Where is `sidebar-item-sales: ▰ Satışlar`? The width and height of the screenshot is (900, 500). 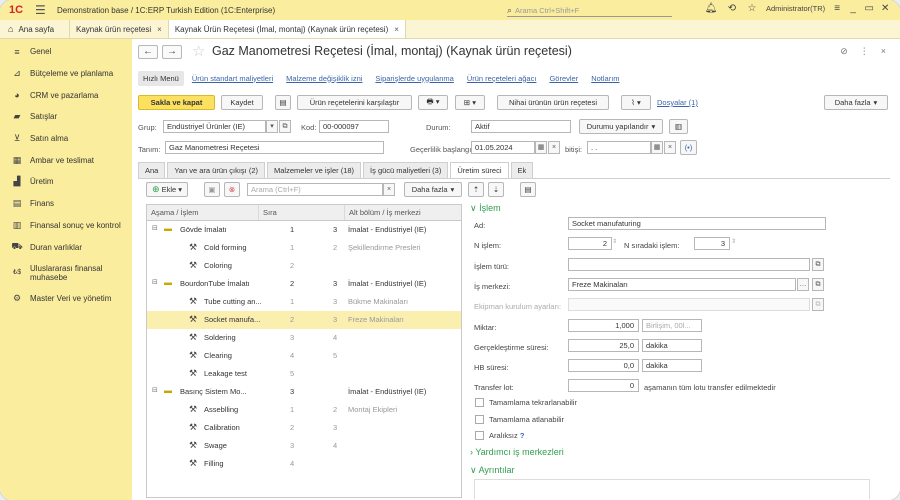 sidebar-item-sales: ▰ Satışlar is located at coordinates (66, 117).